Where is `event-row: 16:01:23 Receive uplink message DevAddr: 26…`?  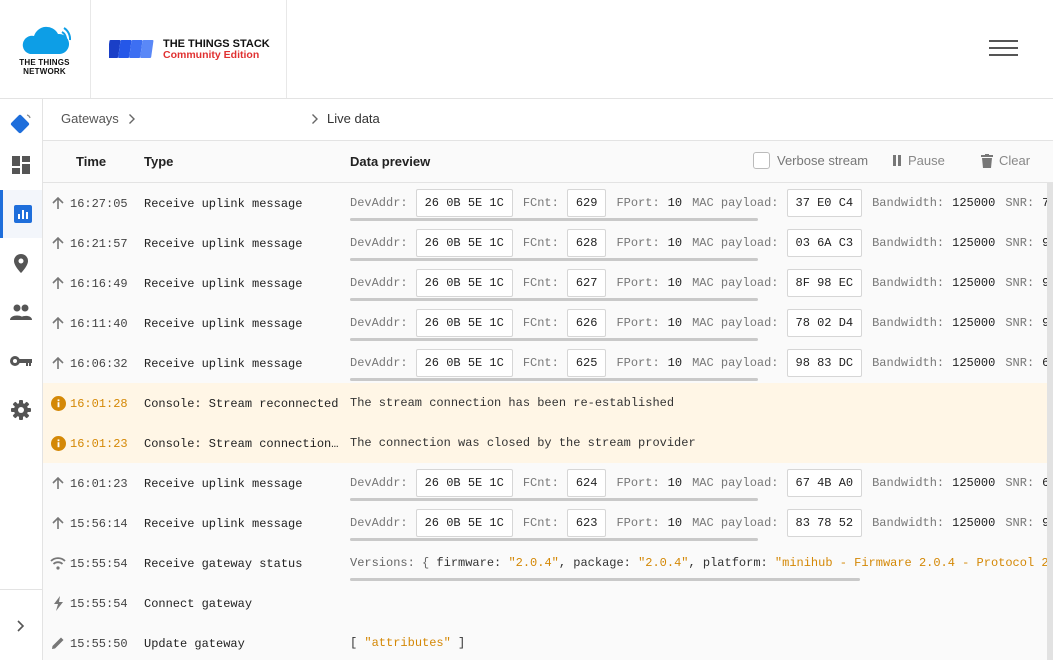 event-row: 16:01:23 Receive uplink message DevAddr: 26… is located at coordinates (545, 483).